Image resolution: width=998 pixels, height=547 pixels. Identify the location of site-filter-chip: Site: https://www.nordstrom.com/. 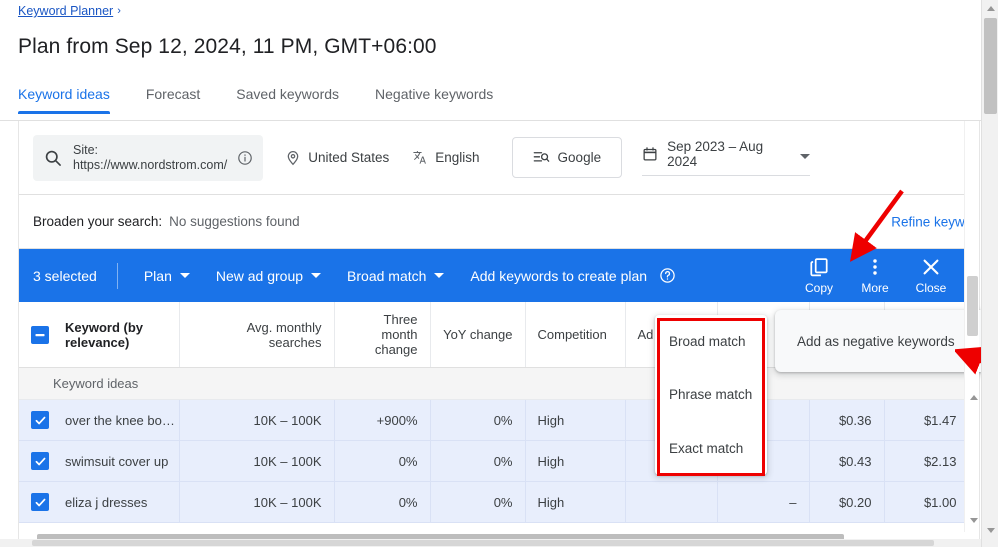
(148, 157).